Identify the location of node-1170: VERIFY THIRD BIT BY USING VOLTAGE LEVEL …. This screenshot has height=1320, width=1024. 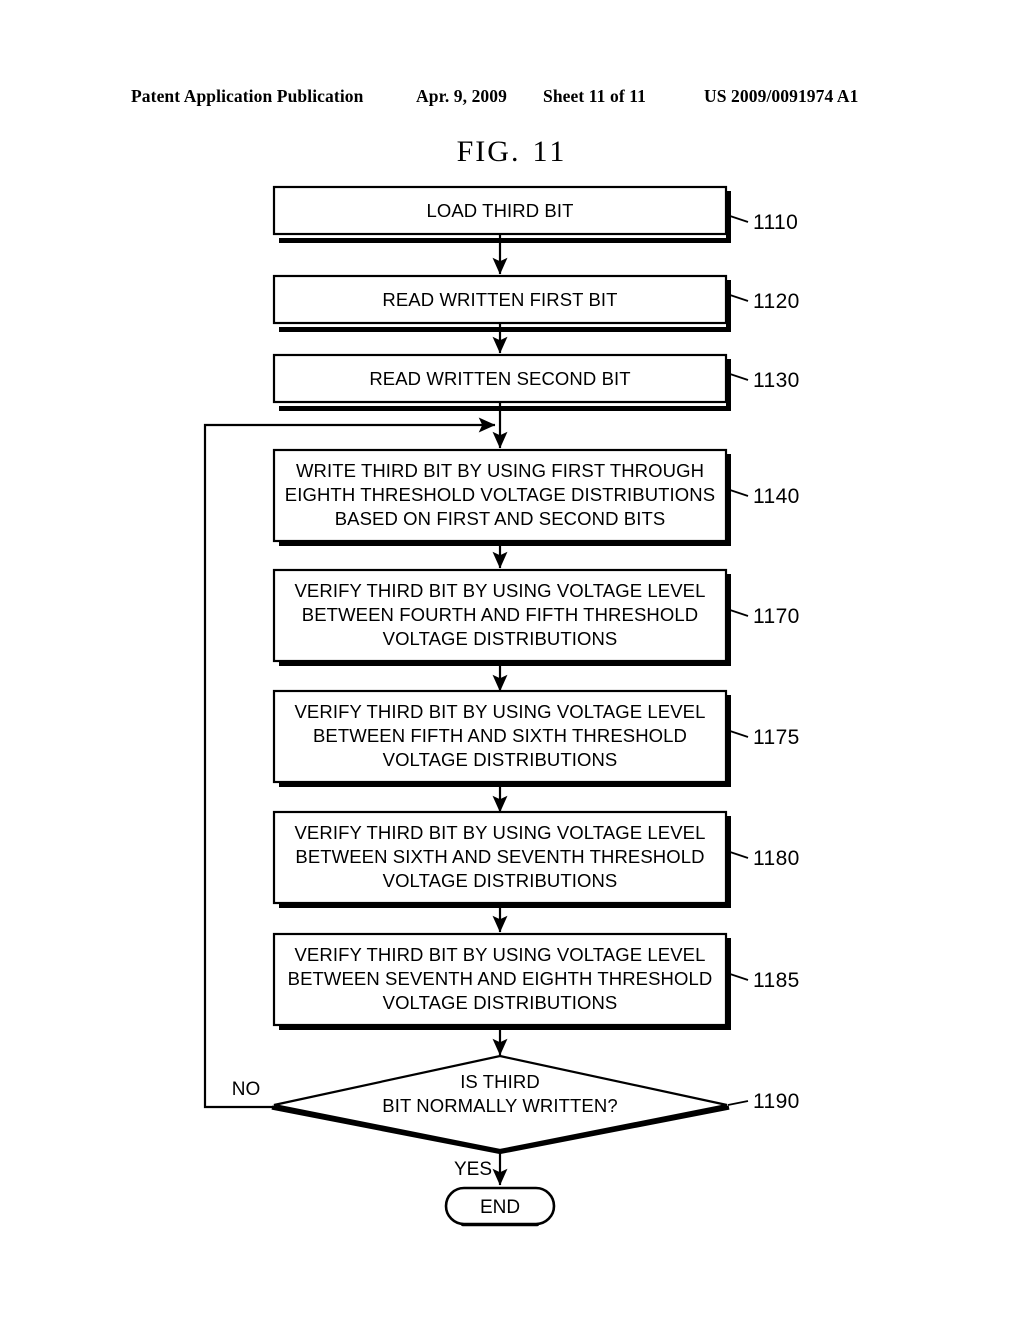
(536, 617).